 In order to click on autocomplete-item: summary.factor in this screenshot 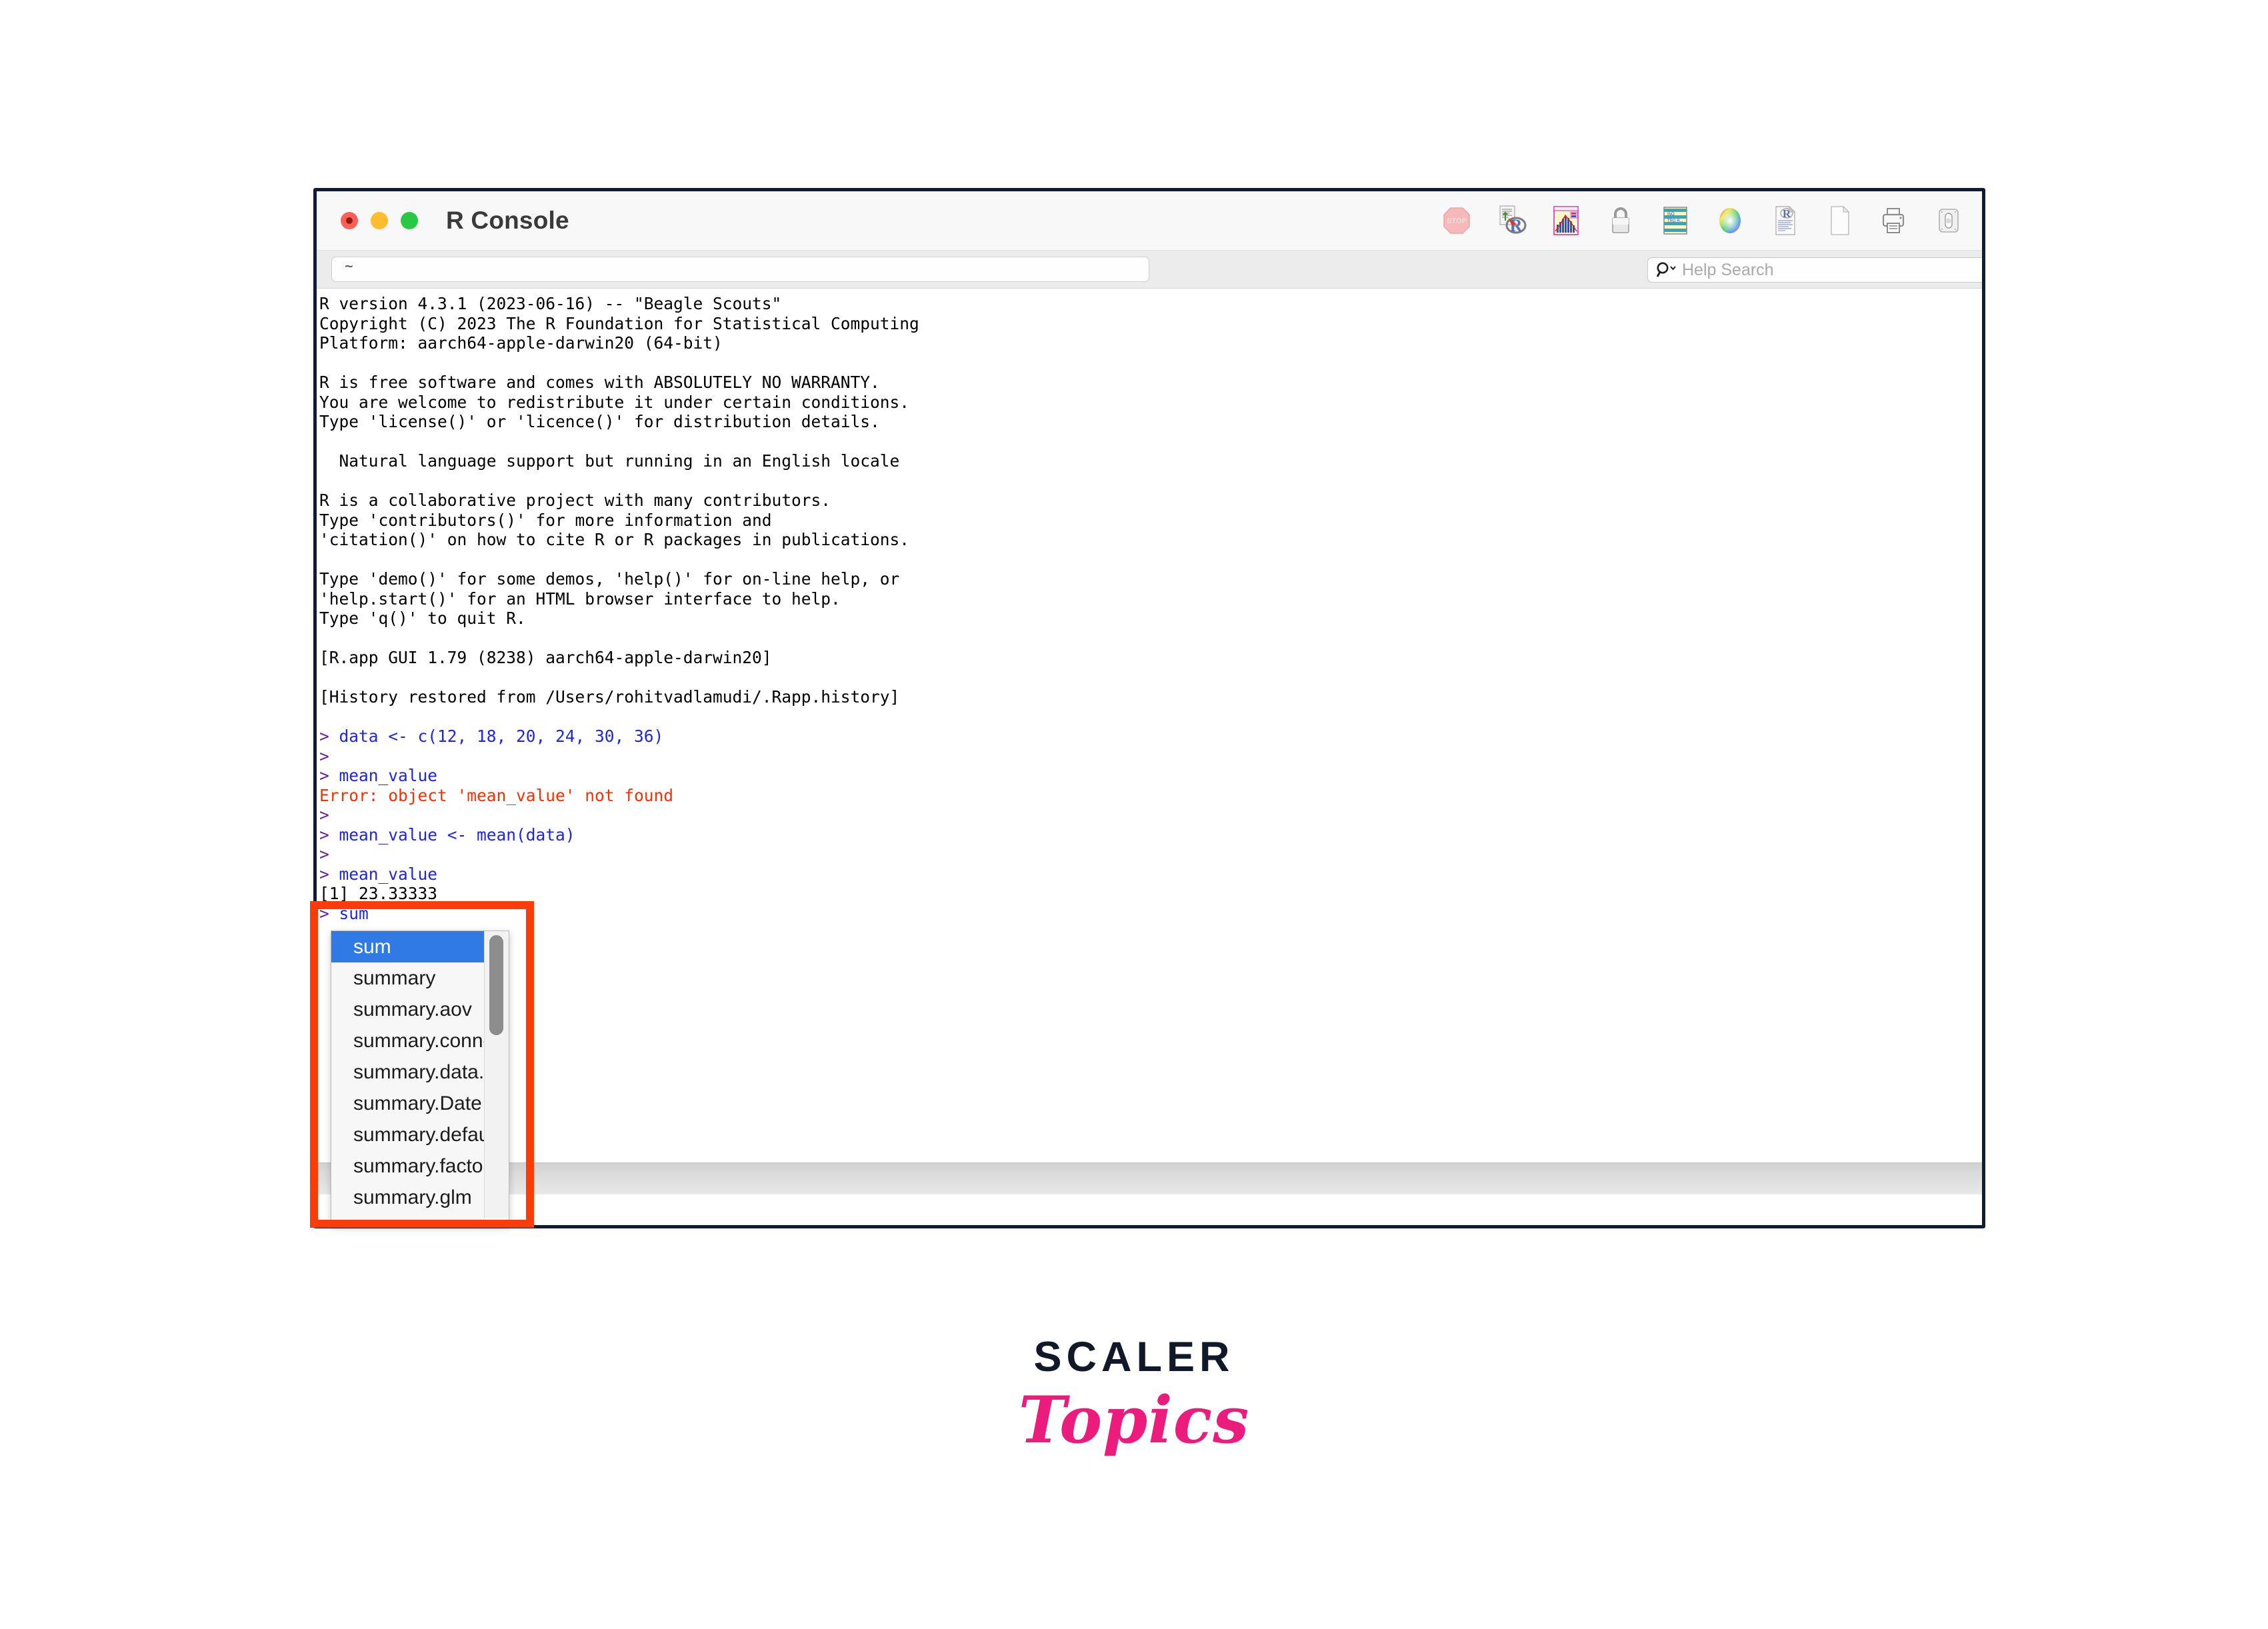, I will do `click(420, 1166)`.